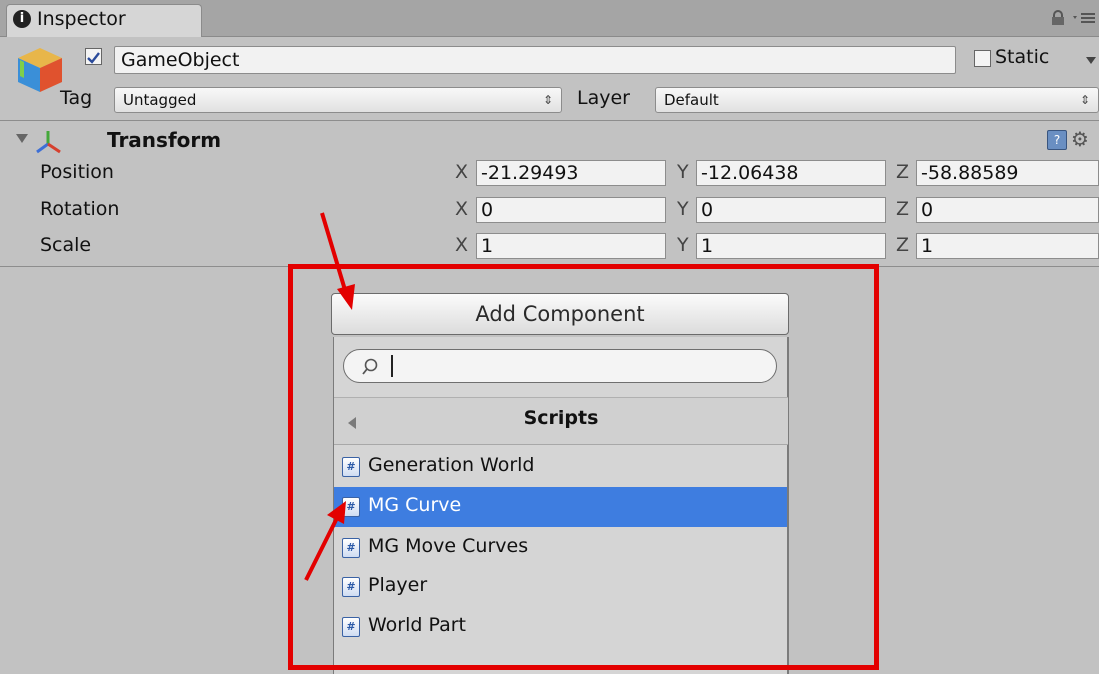  I want to click on rotation-z-field: 0, so click(1007, 210).